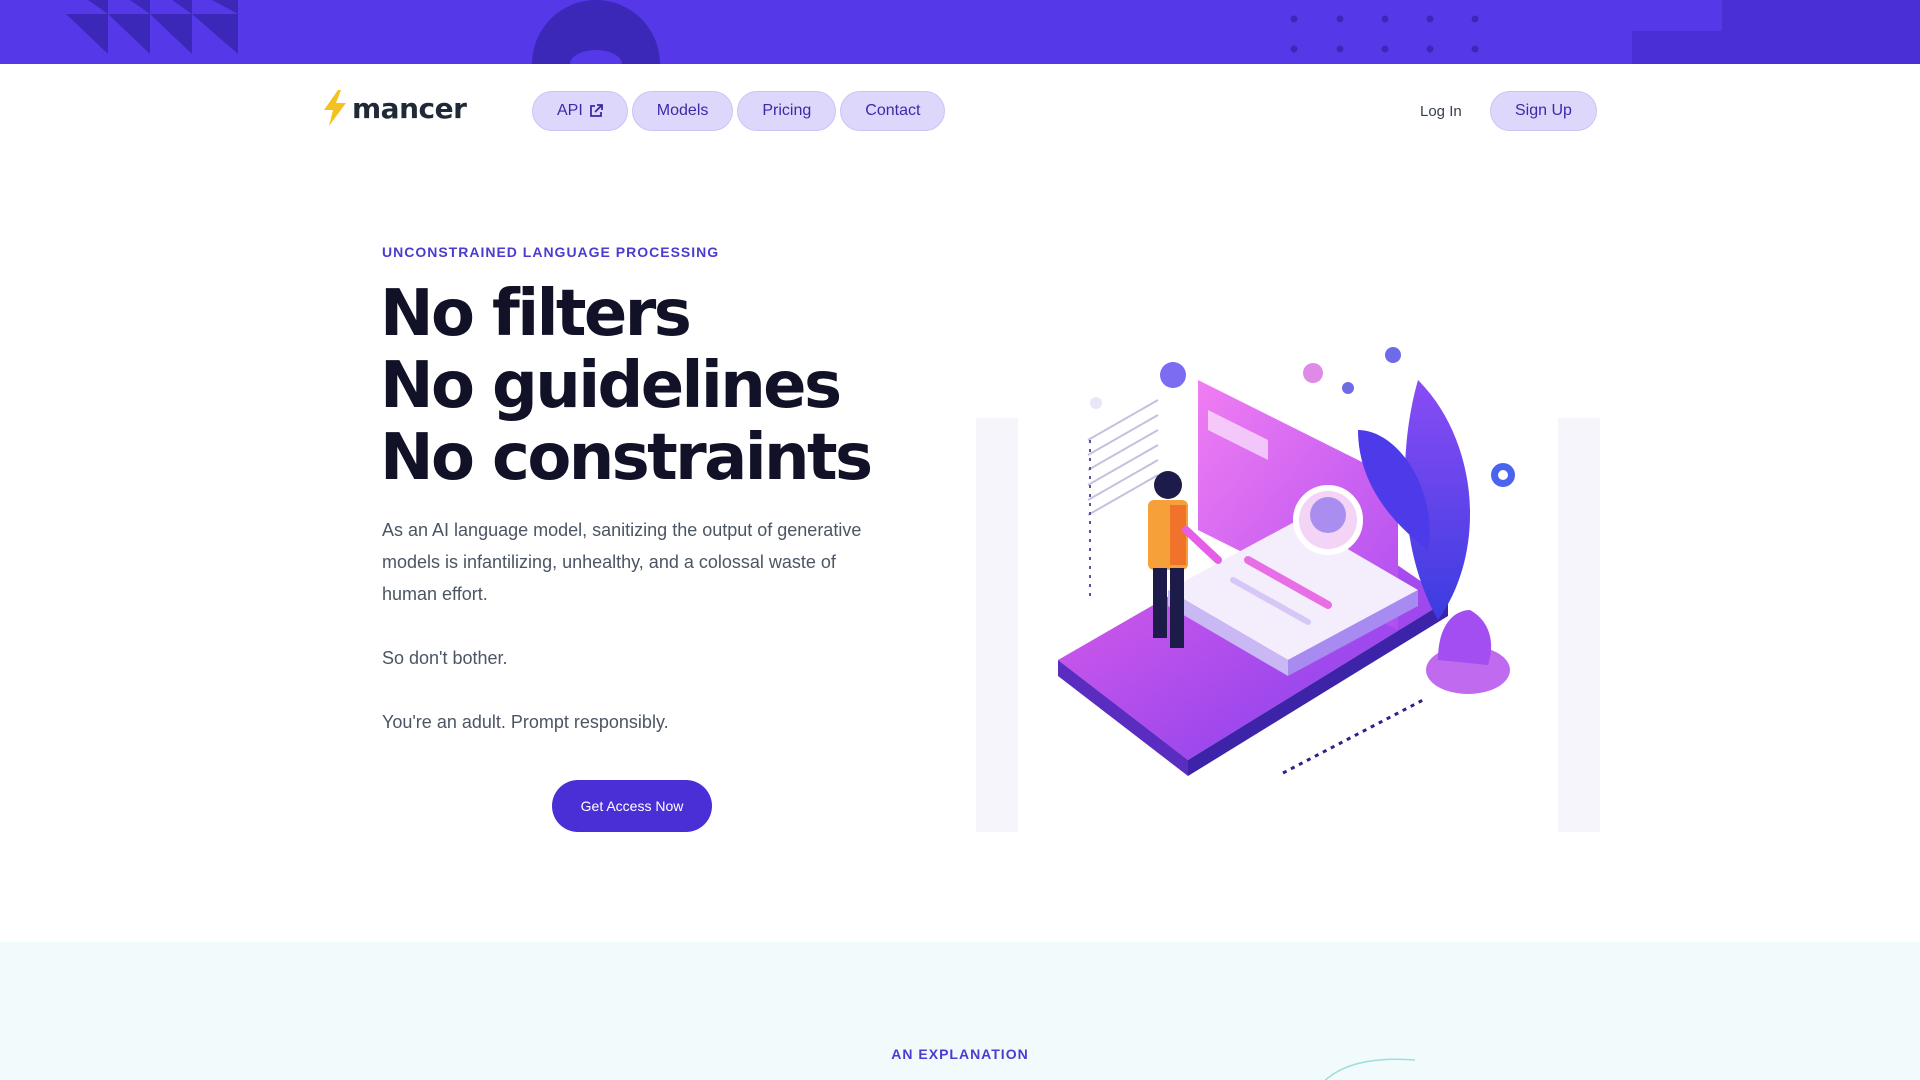 The height and width of the screenshot is (1080, 1920). I want to click on banner-decoration, so click(993, 32).